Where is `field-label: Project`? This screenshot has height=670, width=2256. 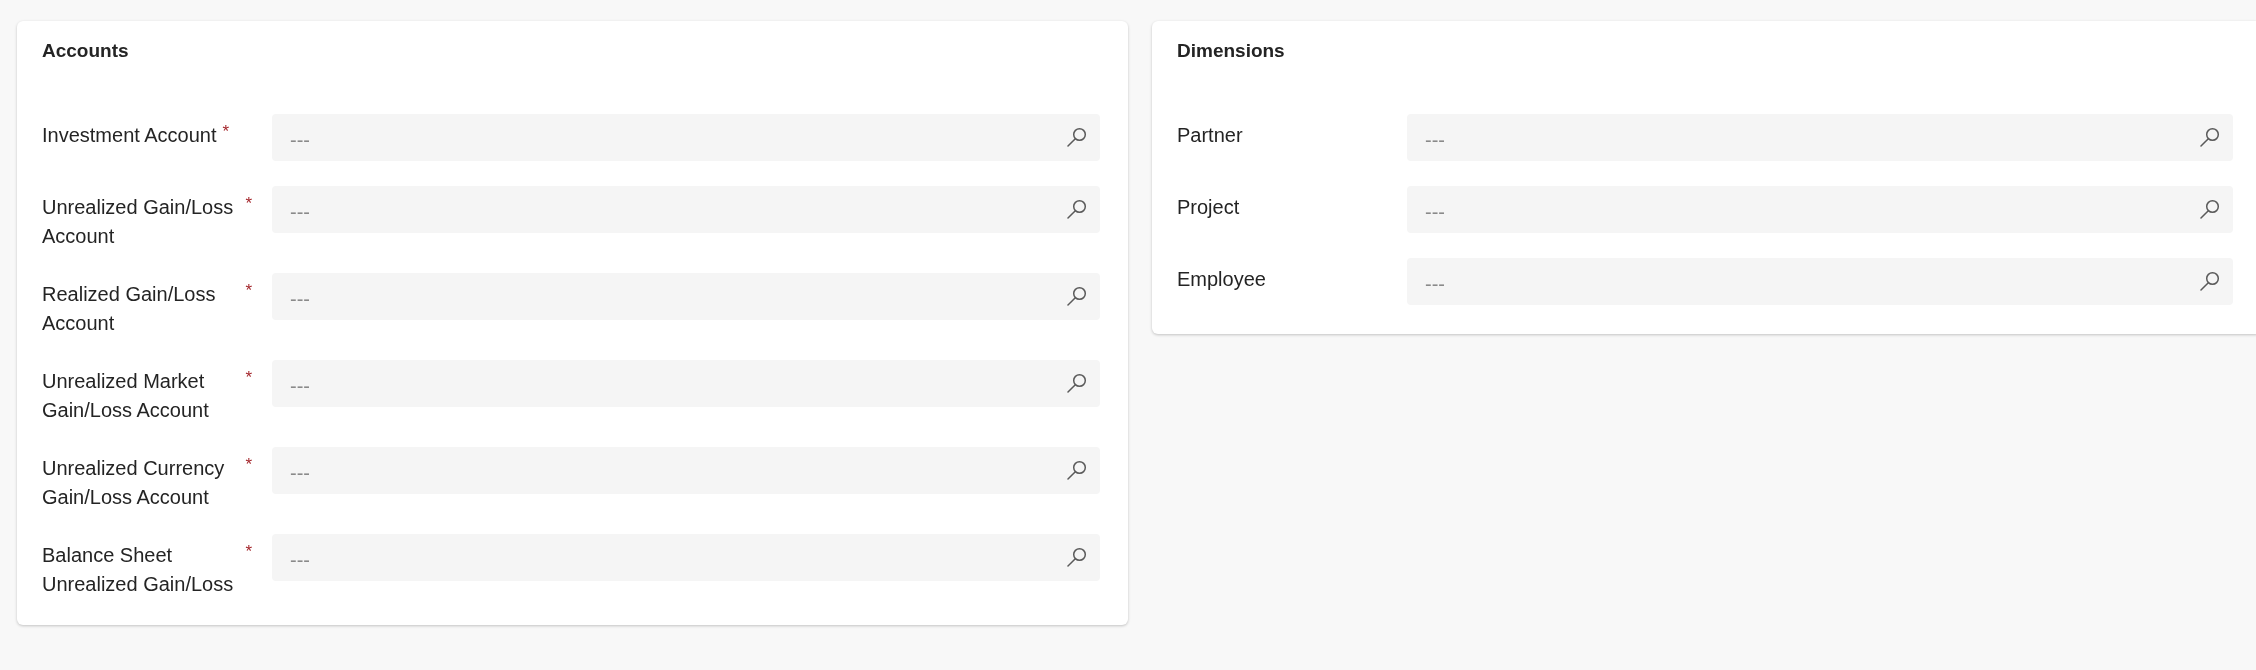
field-label: Project is located at coordinates (1208, 207).